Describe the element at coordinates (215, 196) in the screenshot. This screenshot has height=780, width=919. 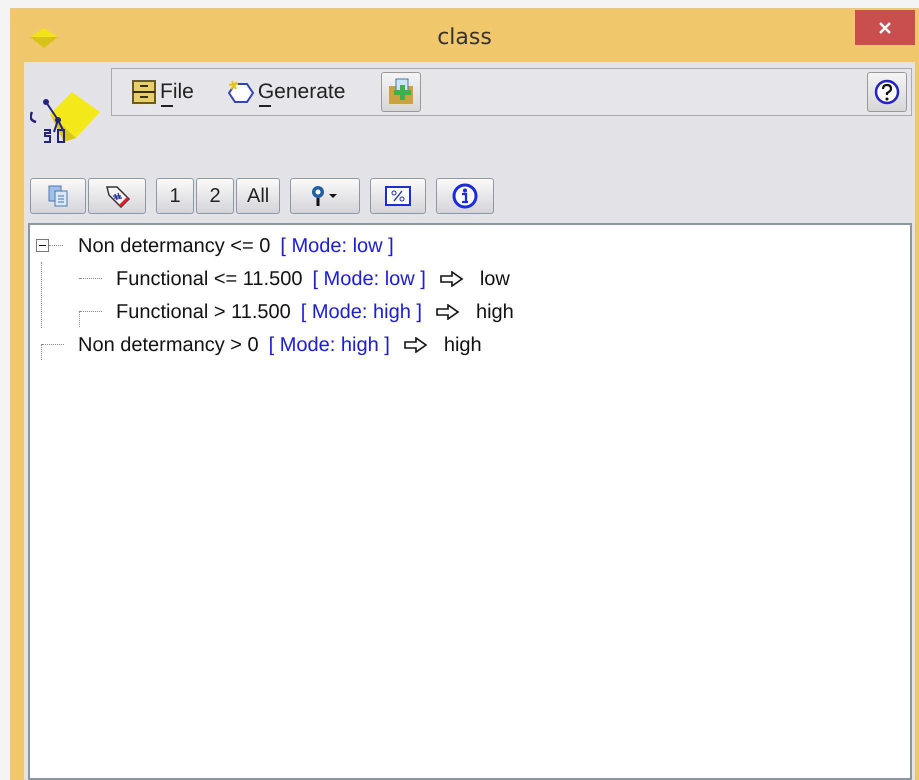
I see `toolbar-button: 2` at that location.